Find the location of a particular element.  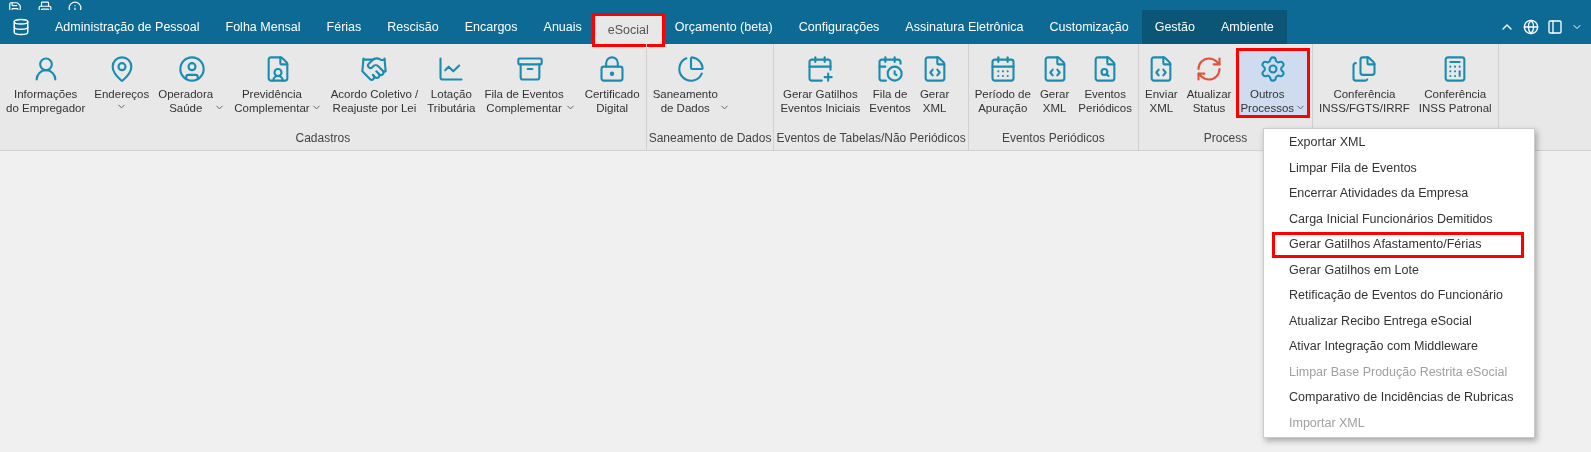

group-label: Process is located at coordinates (1225, 138).